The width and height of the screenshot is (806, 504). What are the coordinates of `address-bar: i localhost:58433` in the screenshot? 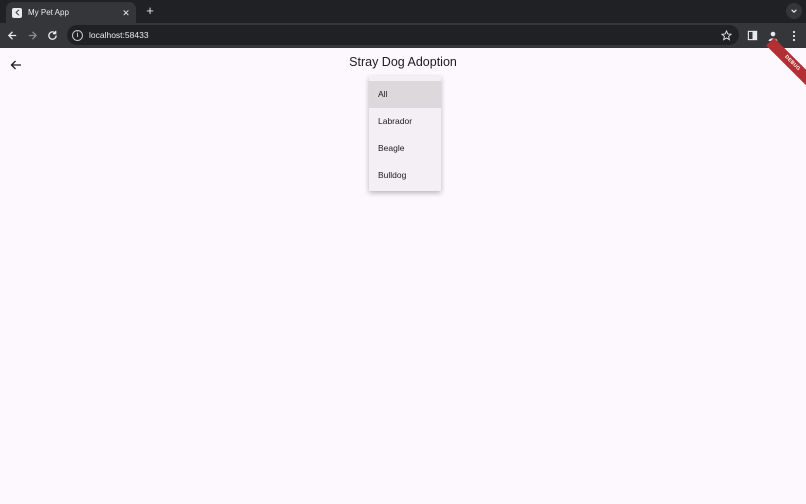 It's located at (403, 35).